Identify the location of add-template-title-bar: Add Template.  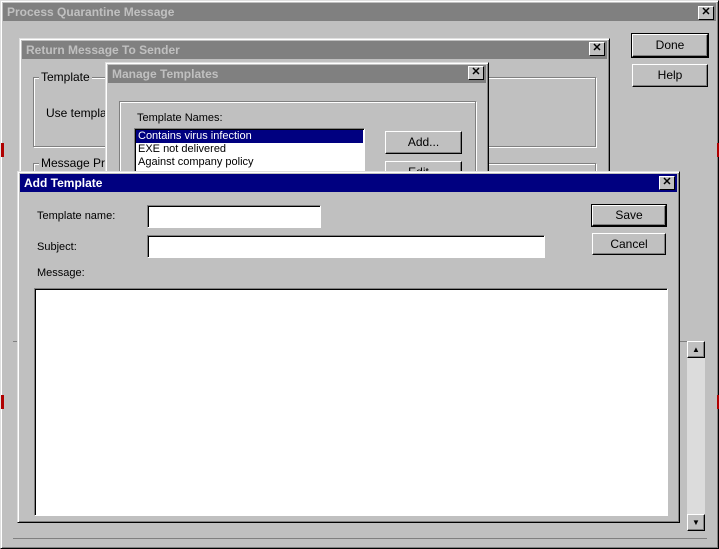
(348, 183).